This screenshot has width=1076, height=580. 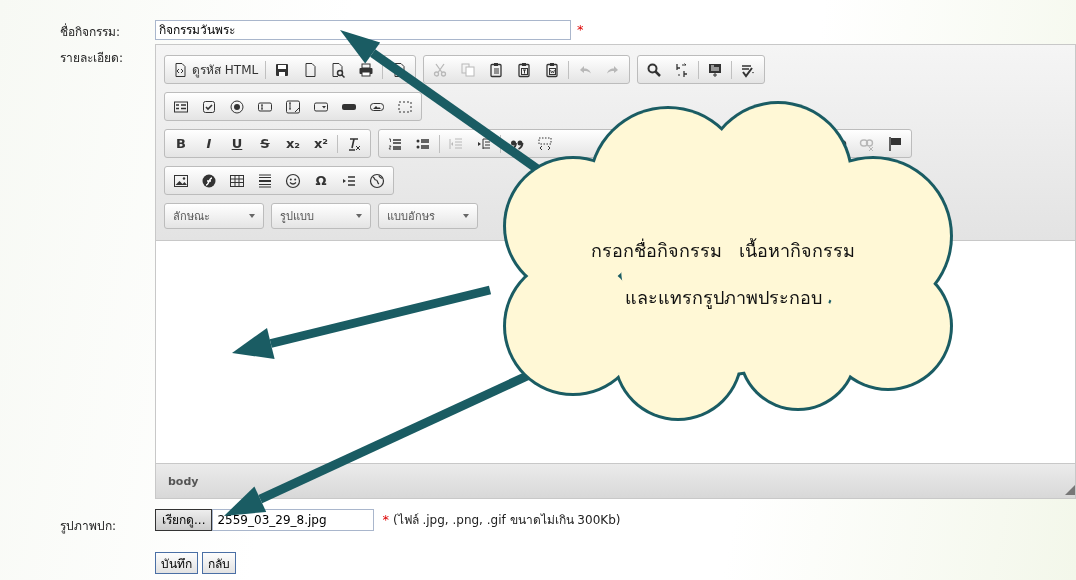 I want to click on back-button: กลับ, so click(x=219, y=563).